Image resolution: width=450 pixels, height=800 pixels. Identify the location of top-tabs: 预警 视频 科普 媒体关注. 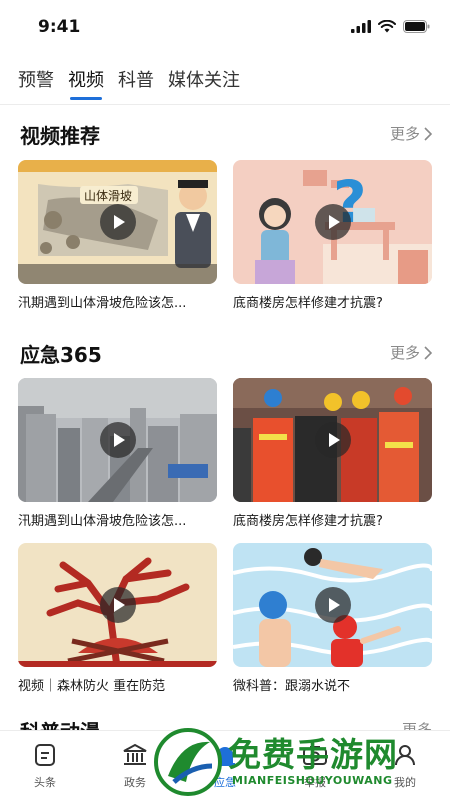
(225, 84).